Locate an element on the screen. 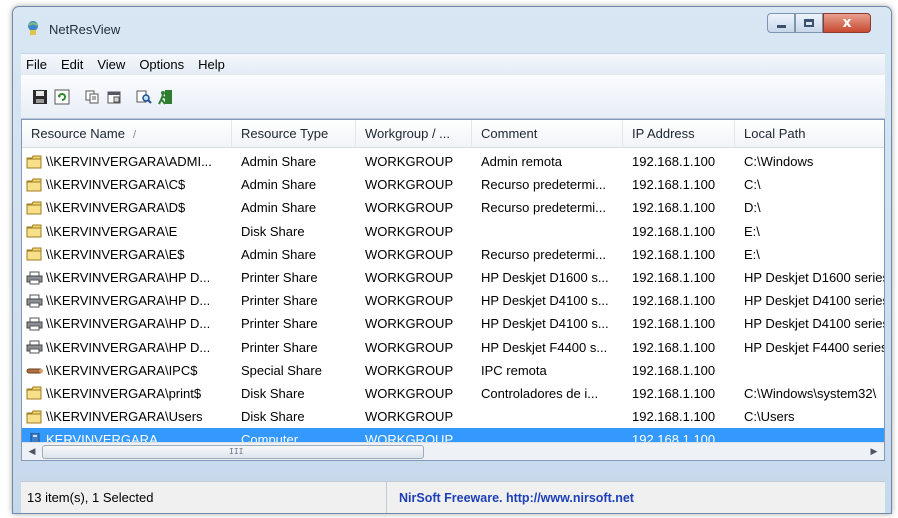 The image size is (898, 518). cell-local-path: HP Deskjet D1600 series, is located at coordinates (814, 278).